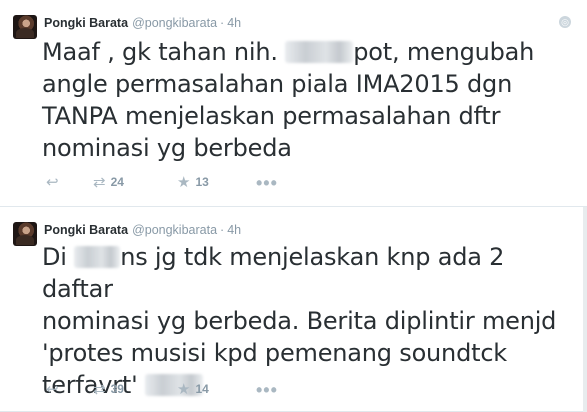 Image resolution: width=587 pixels, height=412 pixels. I want to click on tweet-text-line: 'protes musisi kpd pemenang soundtck, so click(275, 353).